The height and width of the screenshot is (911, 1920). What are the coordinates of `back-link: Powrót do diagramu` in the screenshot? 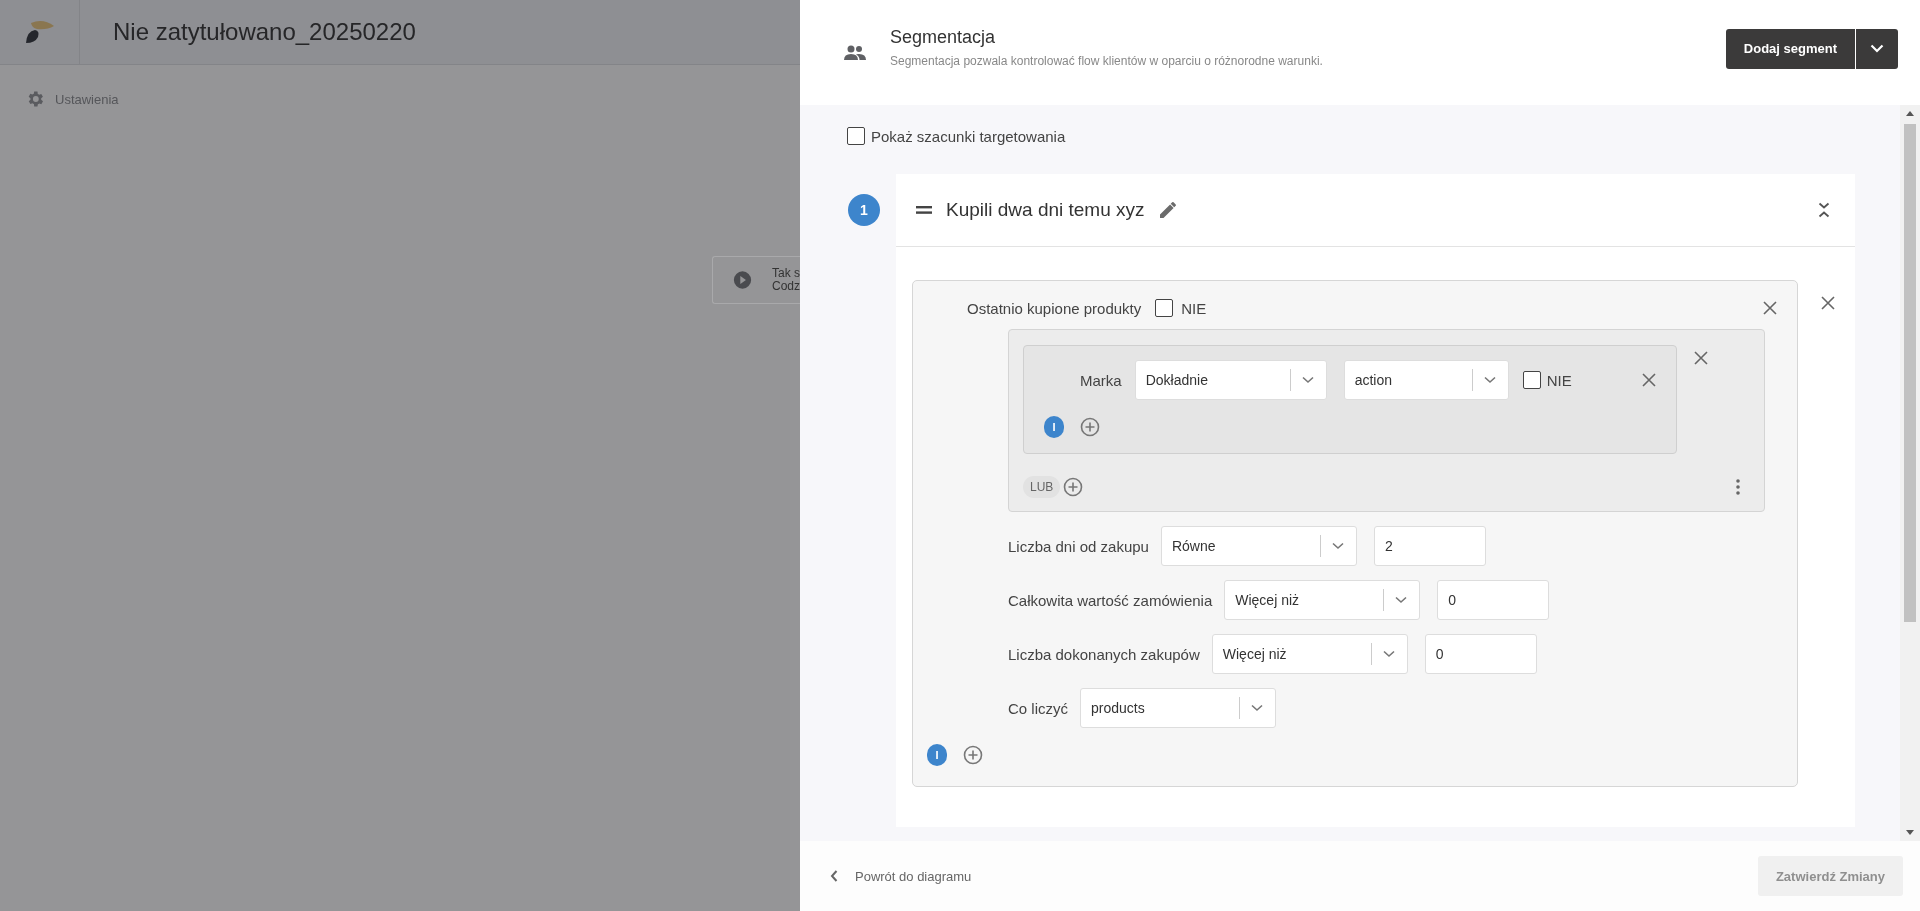 It's located at (901, 876).